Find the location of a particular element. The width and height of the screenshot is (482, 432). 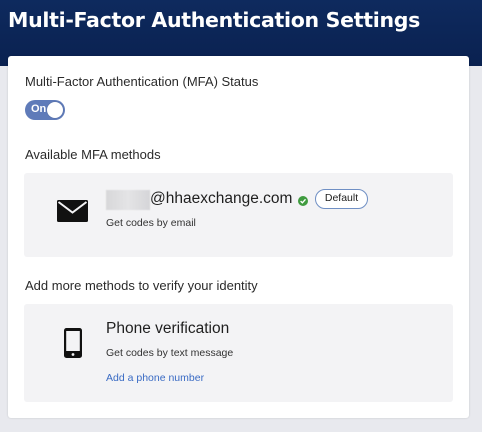

email-address: @hhaexchange.com is located at coordinates (221, 198).